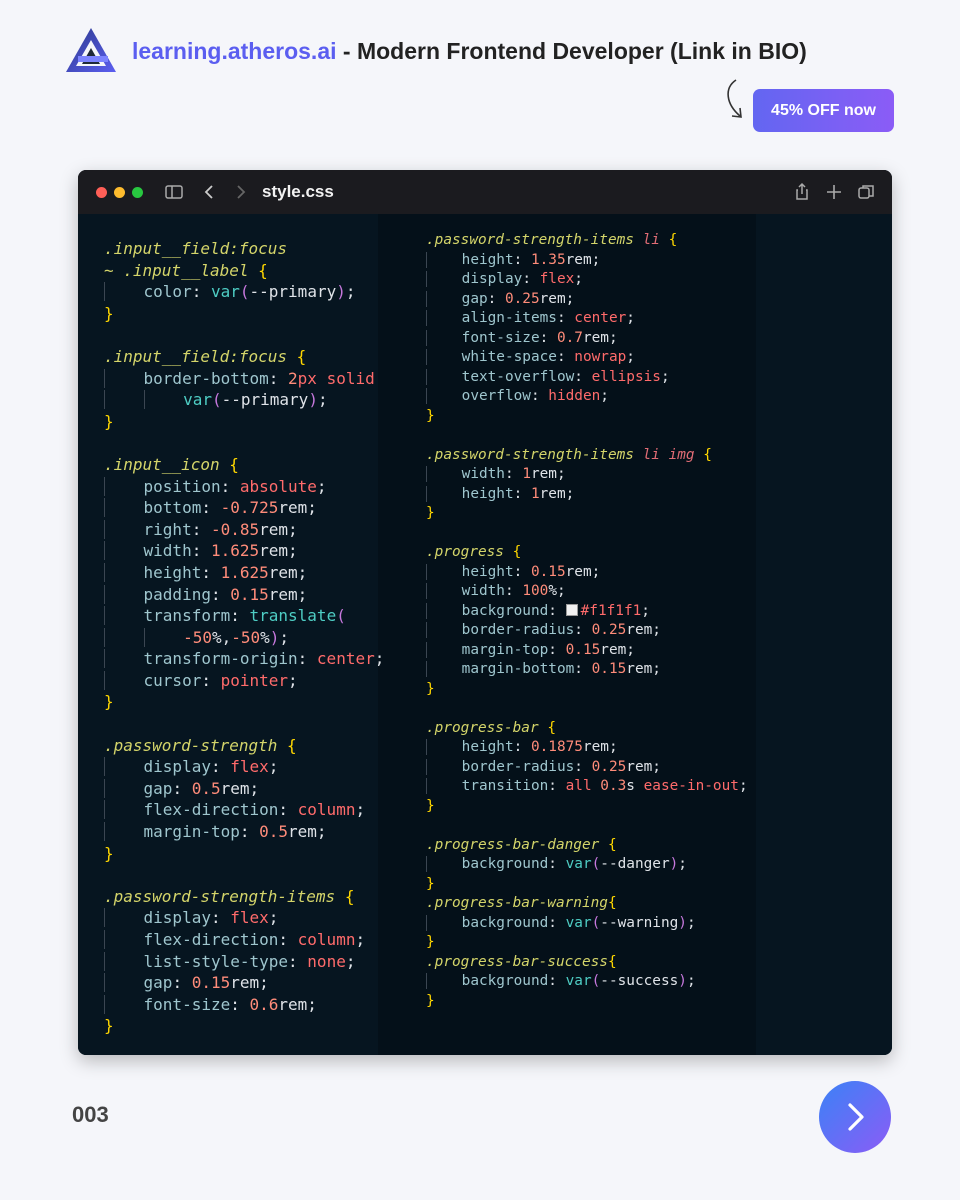 The height and width of the screenshot is (1200, 960). What do you see at coordinates (834, 192) in the screenshot?
I see `plus-icon` at bounding box center [834, 192].